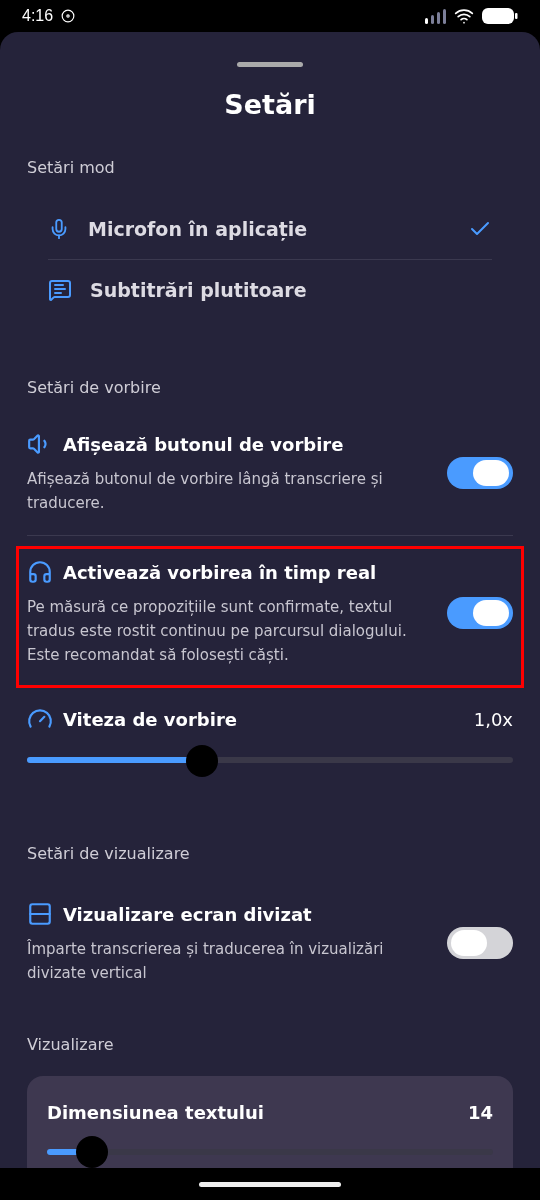 The height and width of the screenshot is (1200, 540). What do you see at coordinates (493, 719) in the screenshot?
I see `speed-value: 1,0x` at bounding box center [493, 719].